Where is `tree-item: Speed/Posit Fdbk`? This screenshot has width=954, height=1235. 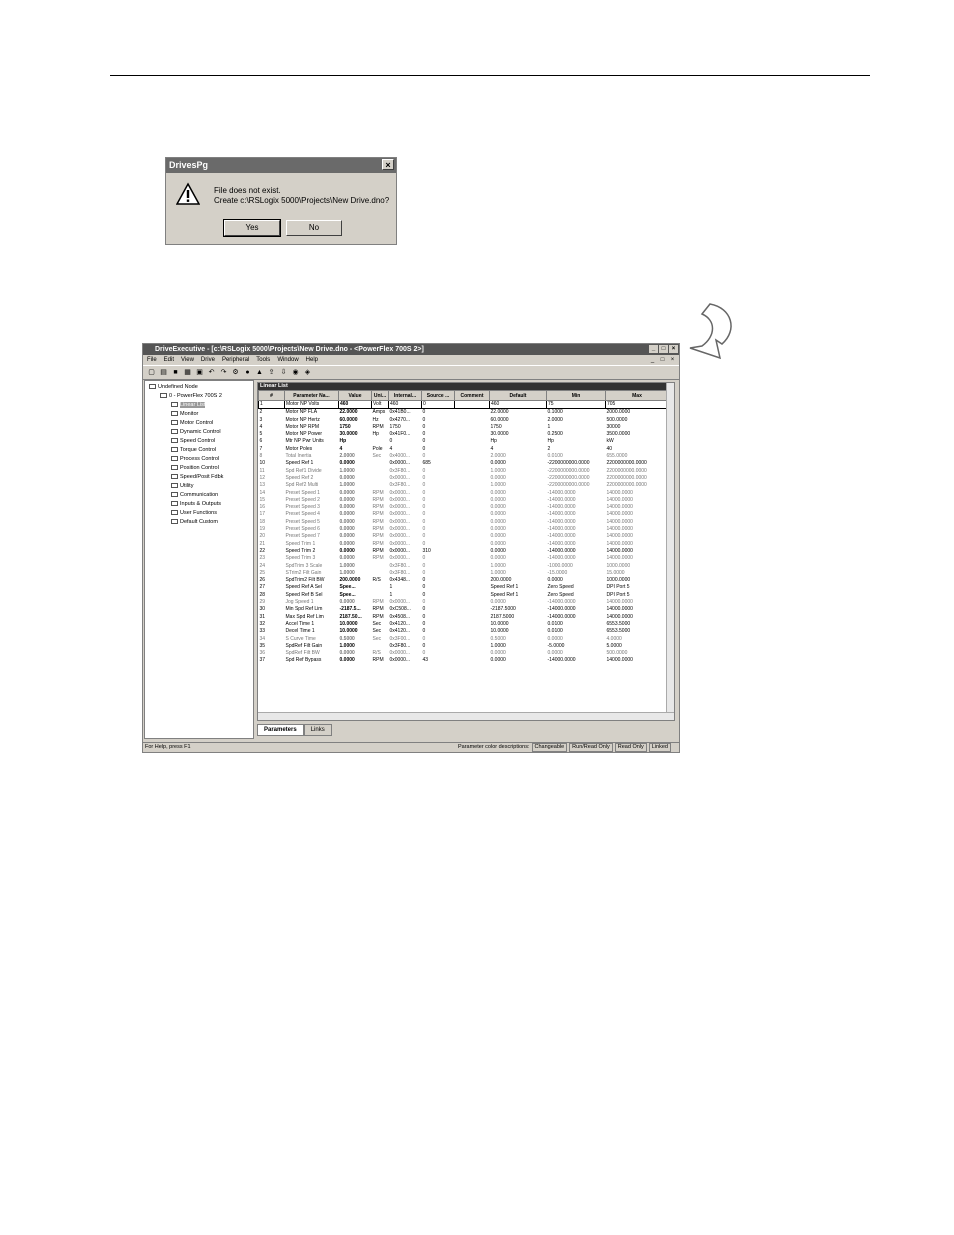
tree-item: Speed/Posit Fdbk is located at coordinates (197, 477).